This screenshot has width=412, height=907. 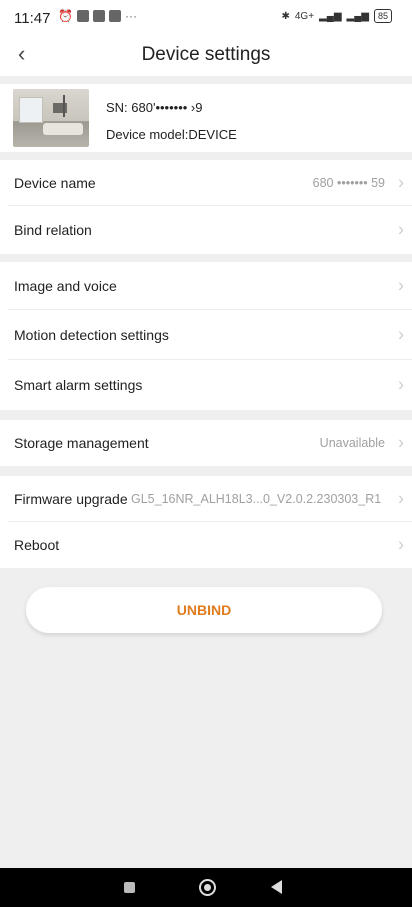 What do you see at coordinates (206, 286) in the screenshot?
I see `image-and-voice-row: Image and voice ›` at bounding box center [206, 286].